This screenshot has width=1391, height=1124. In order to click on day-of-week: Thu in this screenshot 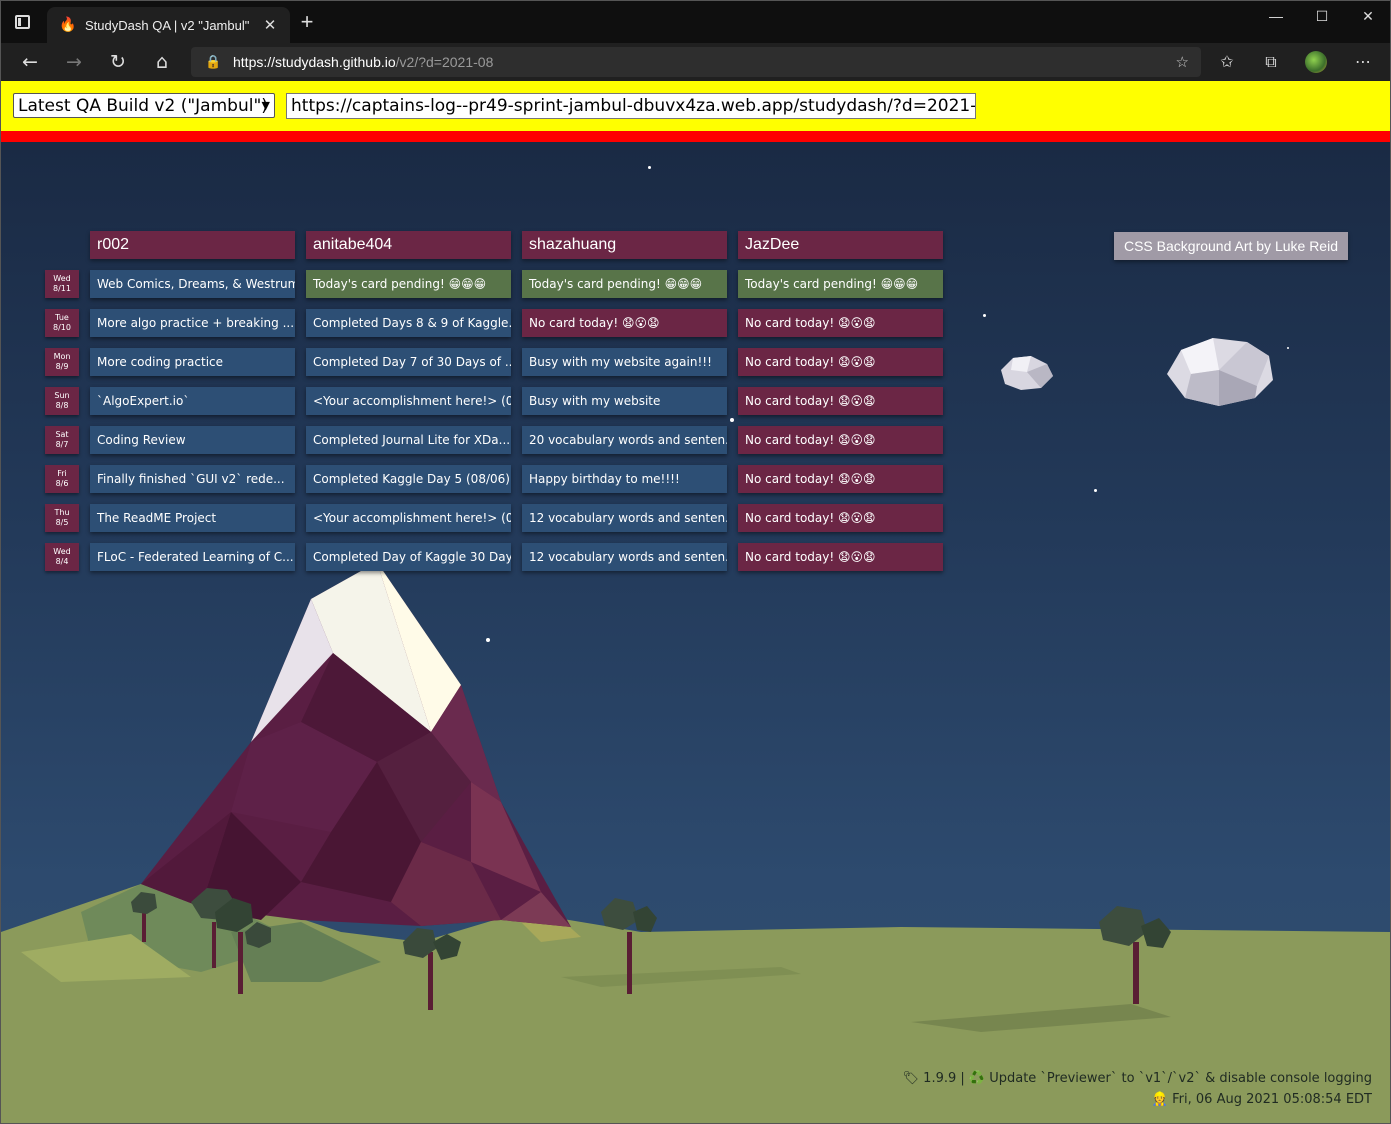, I will do `click(62, 512)`.